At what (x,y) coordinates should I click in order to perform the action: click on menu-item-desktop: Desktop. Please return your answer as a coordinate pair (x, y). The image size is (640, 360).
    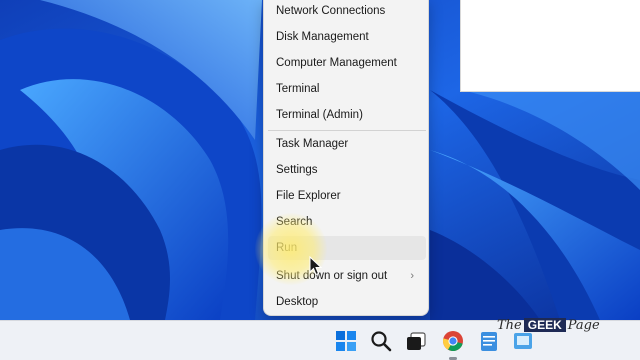
    Looking at the image, I should click on (347, 302).